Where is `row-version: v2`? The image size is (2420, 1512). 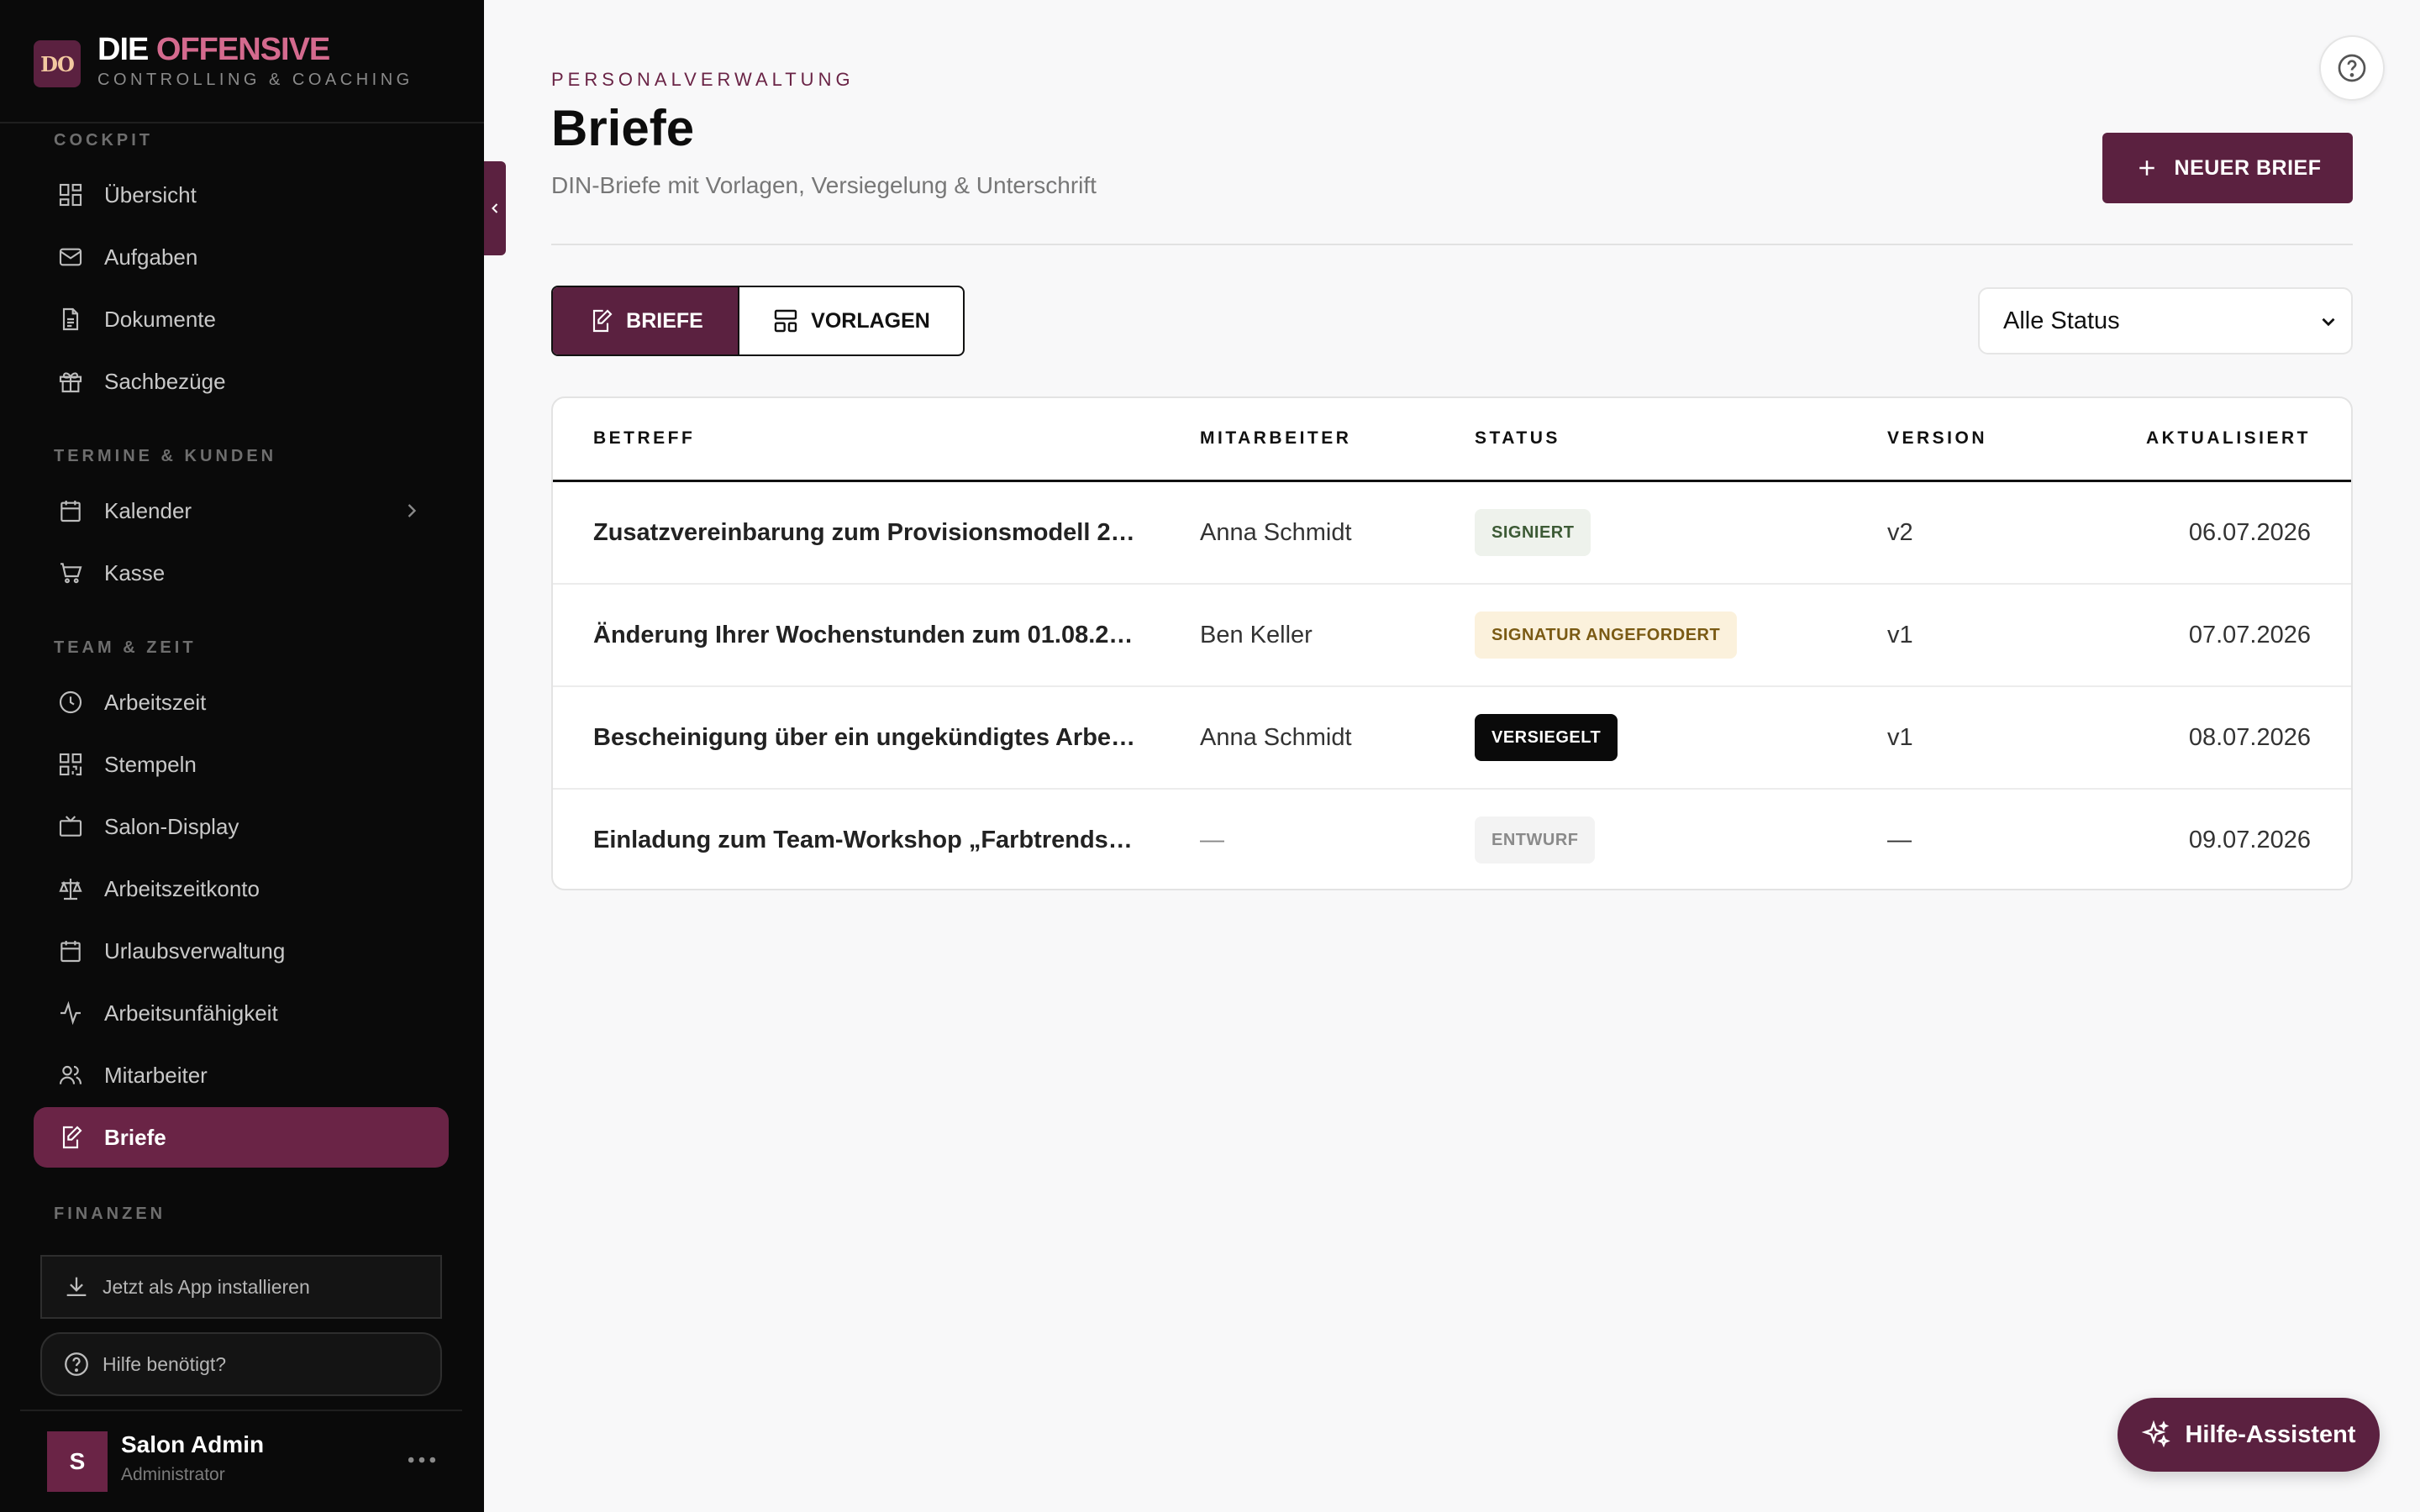
row-version: v2 is located at coordinates (1900, 532).